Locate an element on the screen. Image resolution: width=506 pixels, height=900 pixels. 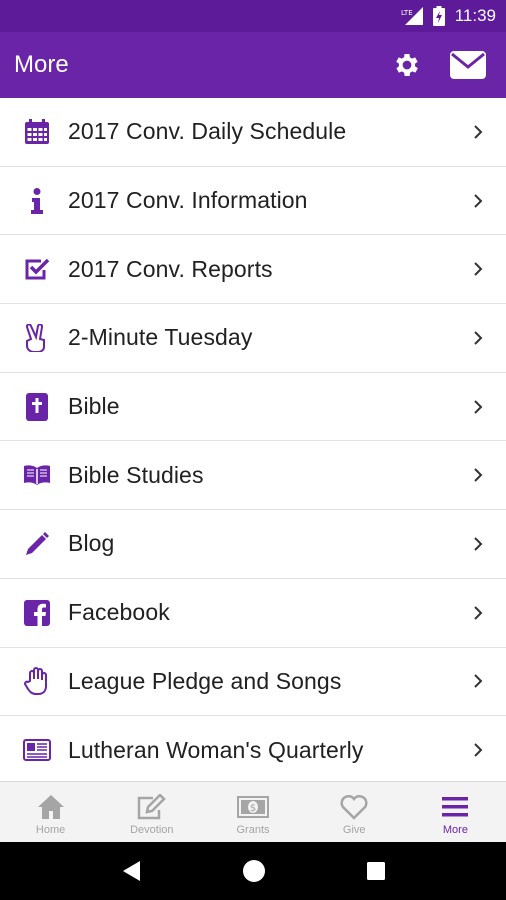
tab-label: Give is located at coordinates (354, 830).